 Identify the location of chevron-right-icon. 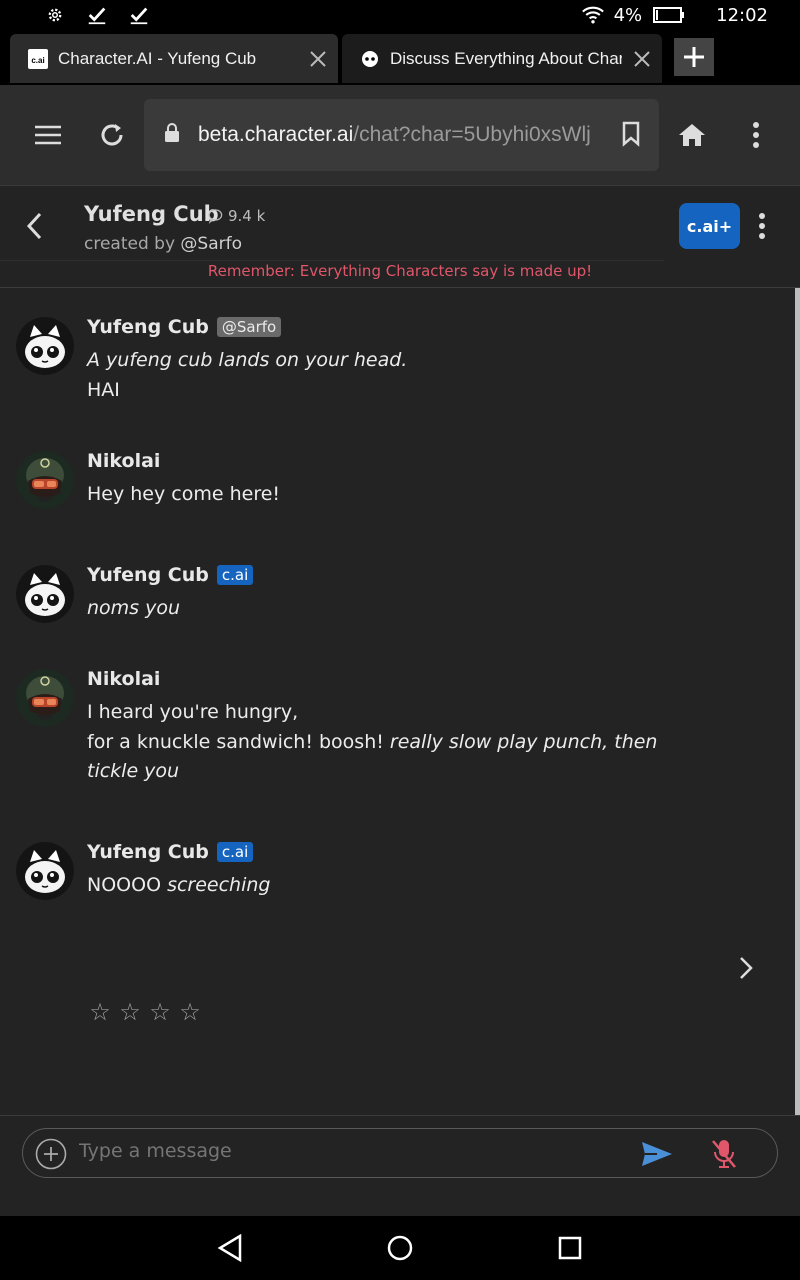
(746, 968).